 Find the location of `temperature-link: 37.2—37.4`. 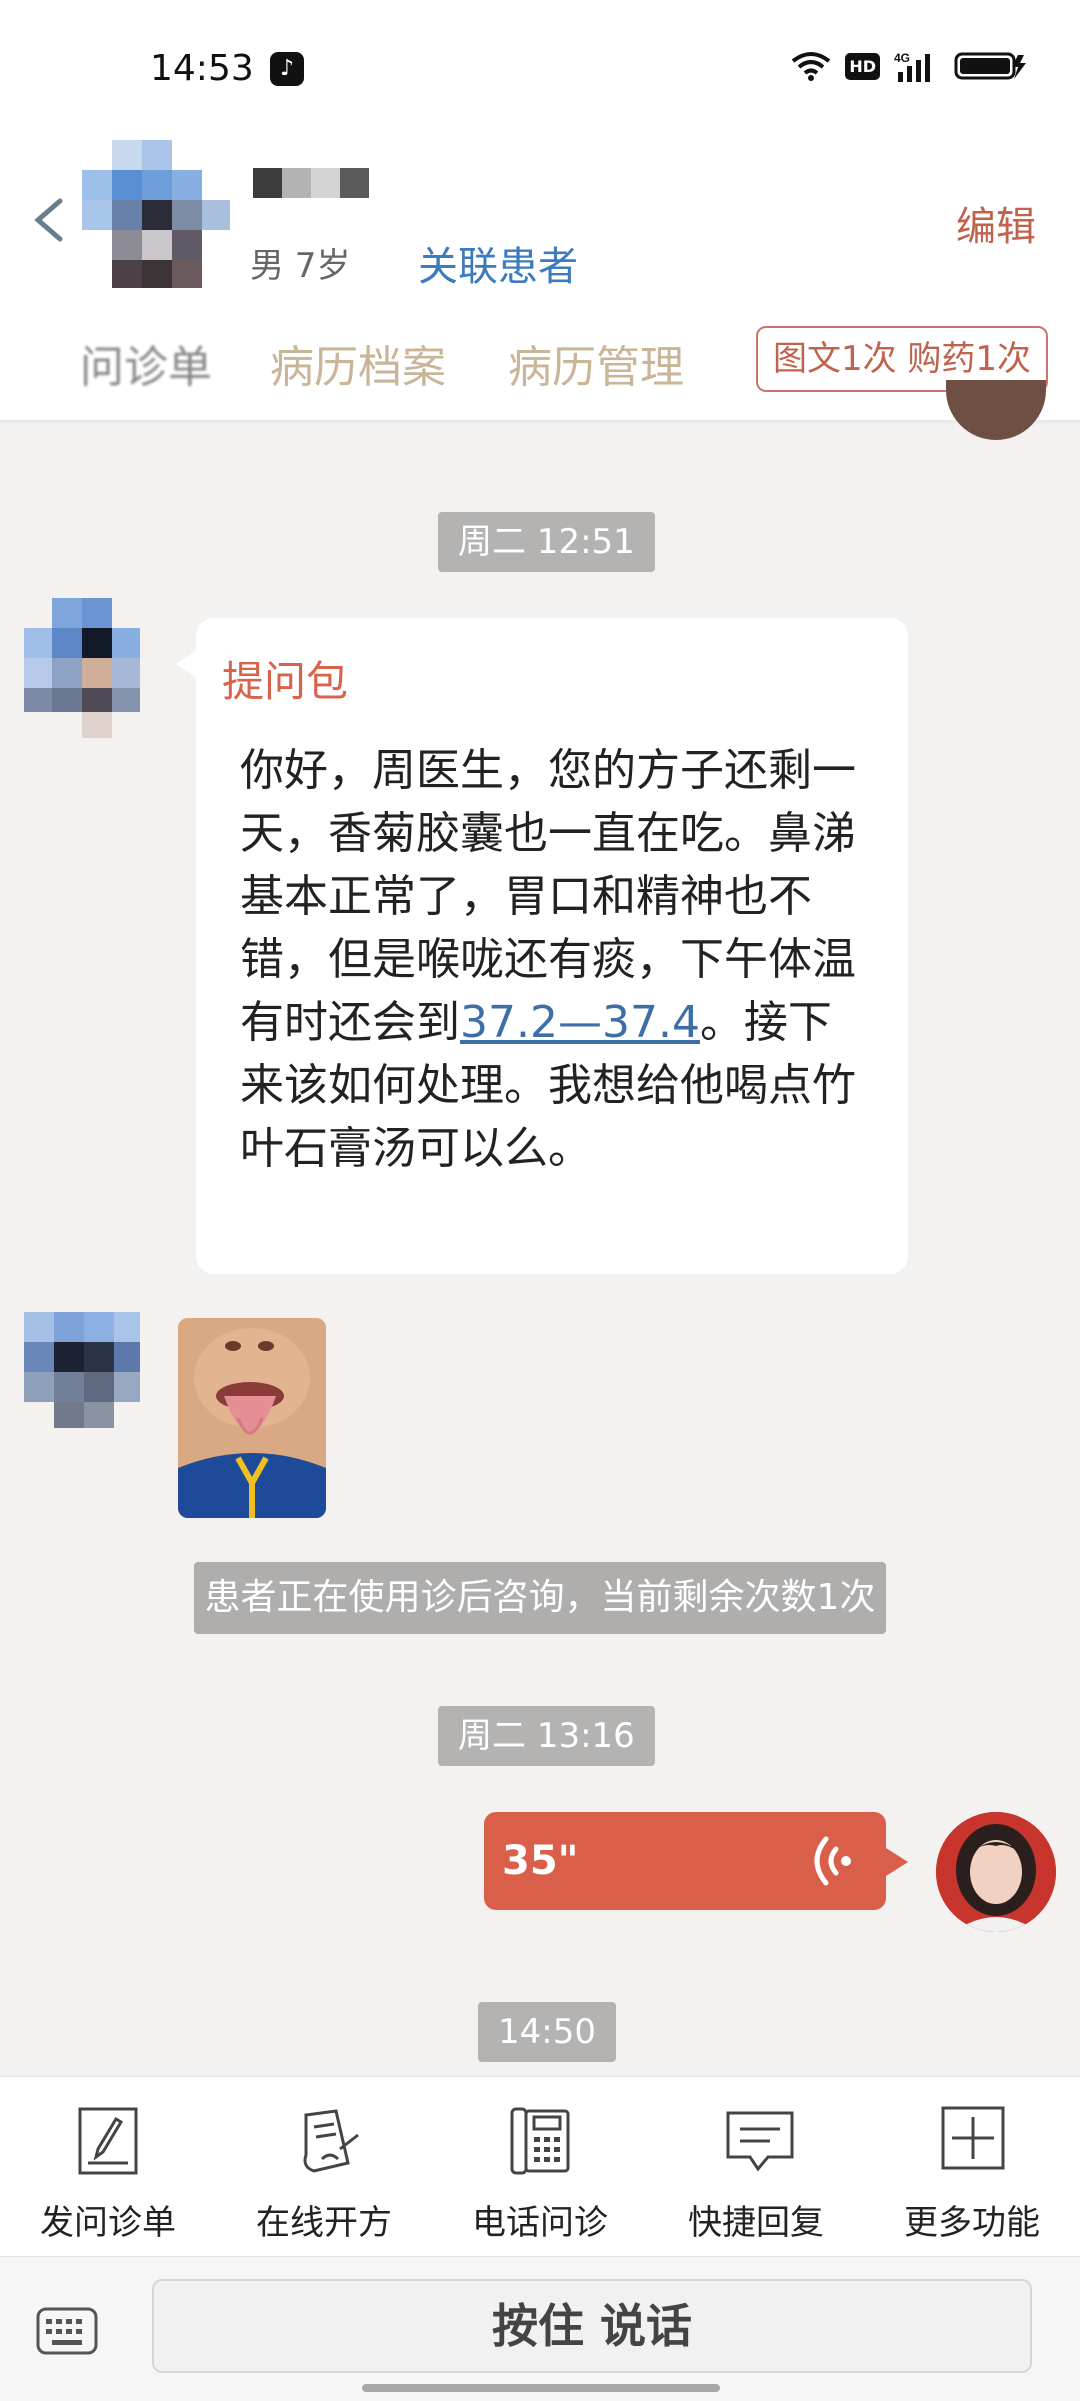

temperature-link: 37.2—37.4 is located at coordinates (580, 1022).